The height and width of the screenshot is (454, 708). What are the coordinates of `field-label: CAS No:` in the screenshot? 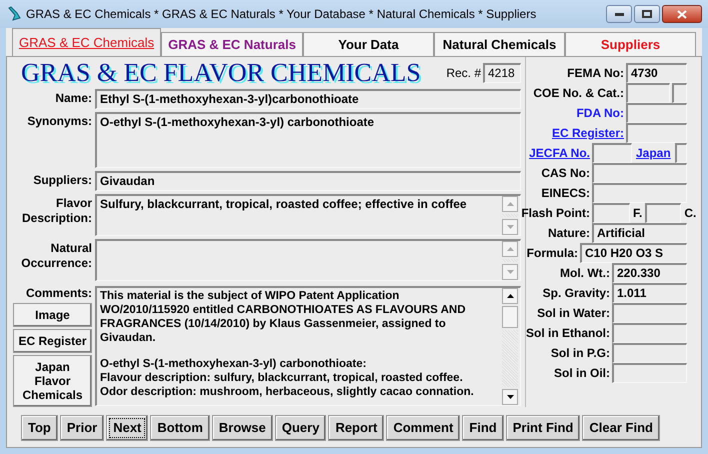 It's located at (565, 173).